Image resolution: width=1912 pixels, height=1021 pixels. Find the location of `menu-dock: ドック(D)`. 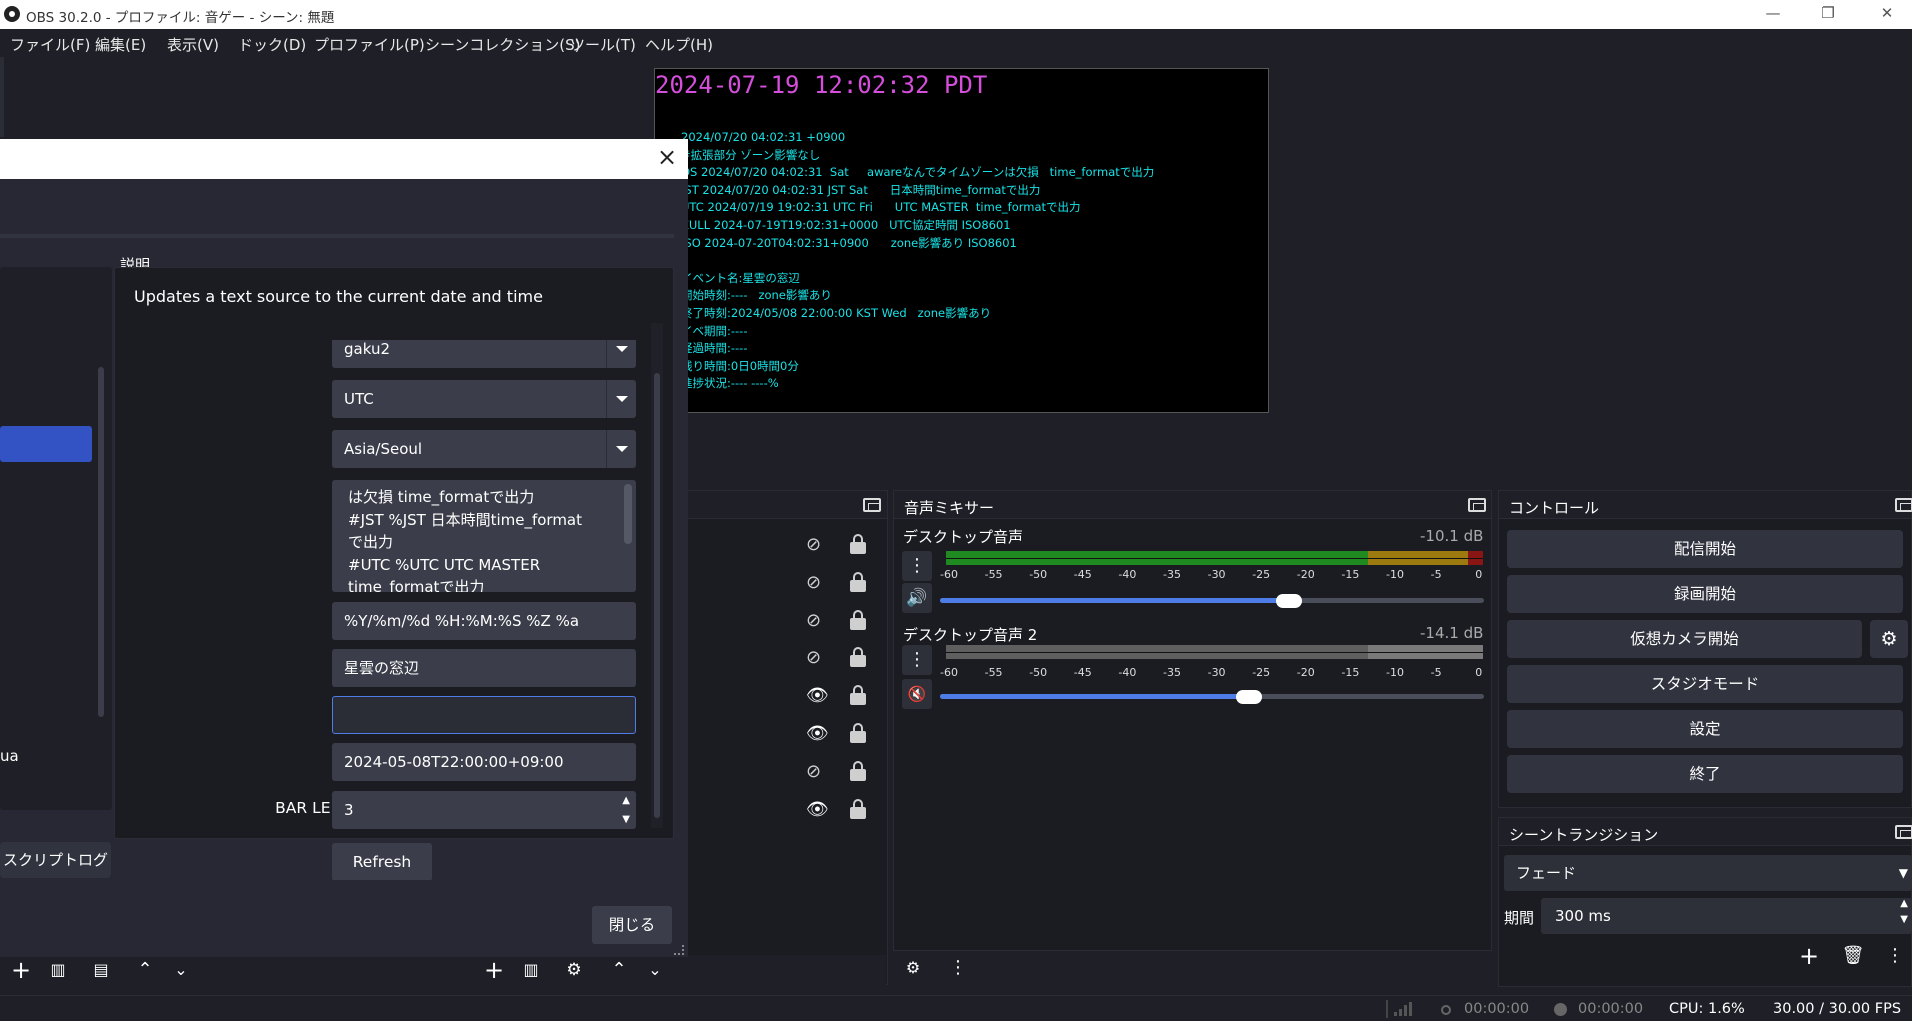

menu-dock: ドック(D) is located at coordinates (272, 44).